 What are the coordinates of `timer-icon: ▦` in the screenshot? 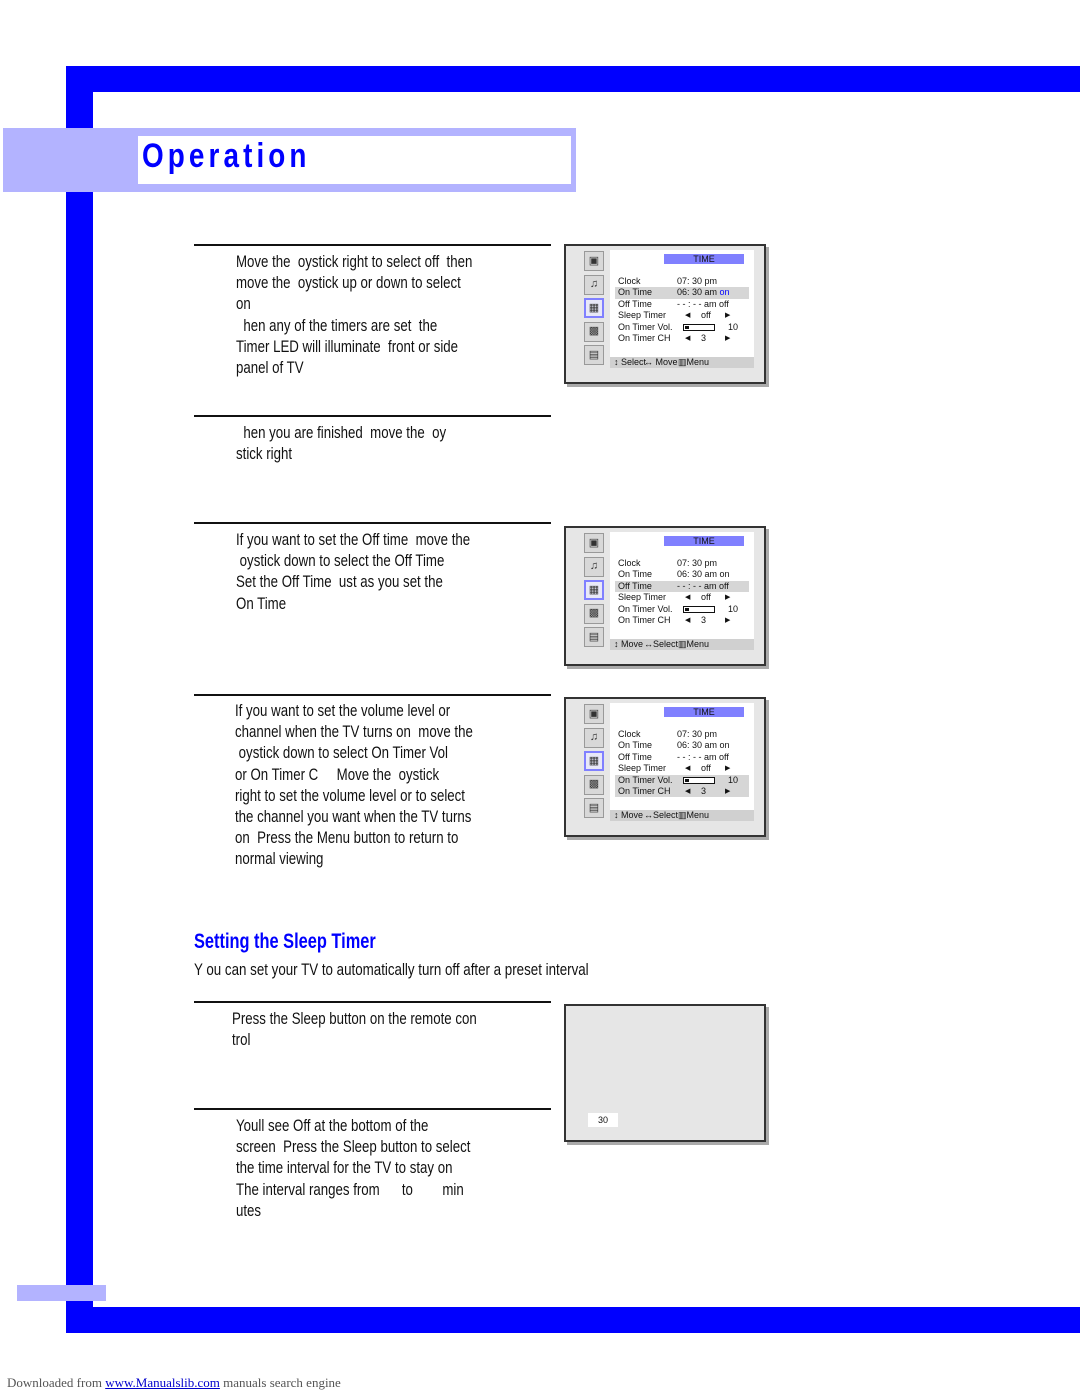 It's located at (594, 590).